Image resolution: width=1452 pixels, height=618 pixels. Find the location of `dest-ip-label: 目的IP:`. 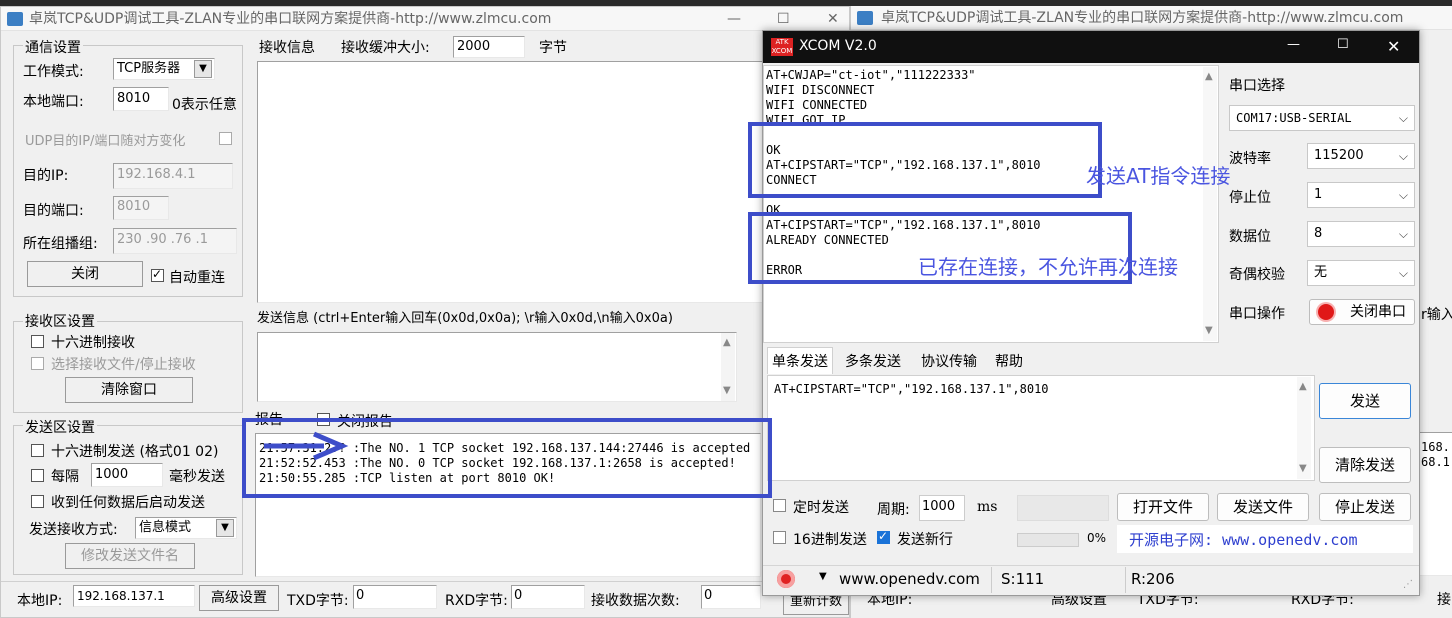

dest-ip-label: 目的IP: is located at coordinates (46, 176).